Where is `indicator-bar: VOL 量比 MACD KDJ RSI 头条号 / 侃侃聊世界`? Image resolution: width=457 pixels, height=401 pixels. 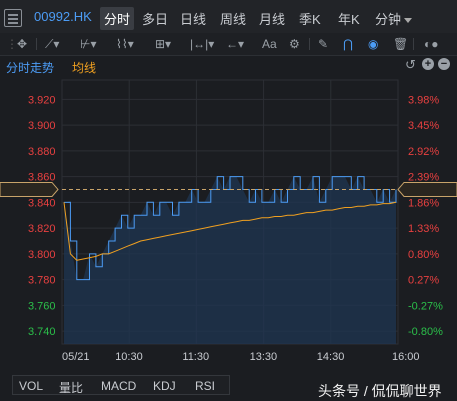
indicator-bar: VOL 量比 MACD KDJ RSI 头条号 / 侃侃聊世界 is located at coordinates (228, 387).